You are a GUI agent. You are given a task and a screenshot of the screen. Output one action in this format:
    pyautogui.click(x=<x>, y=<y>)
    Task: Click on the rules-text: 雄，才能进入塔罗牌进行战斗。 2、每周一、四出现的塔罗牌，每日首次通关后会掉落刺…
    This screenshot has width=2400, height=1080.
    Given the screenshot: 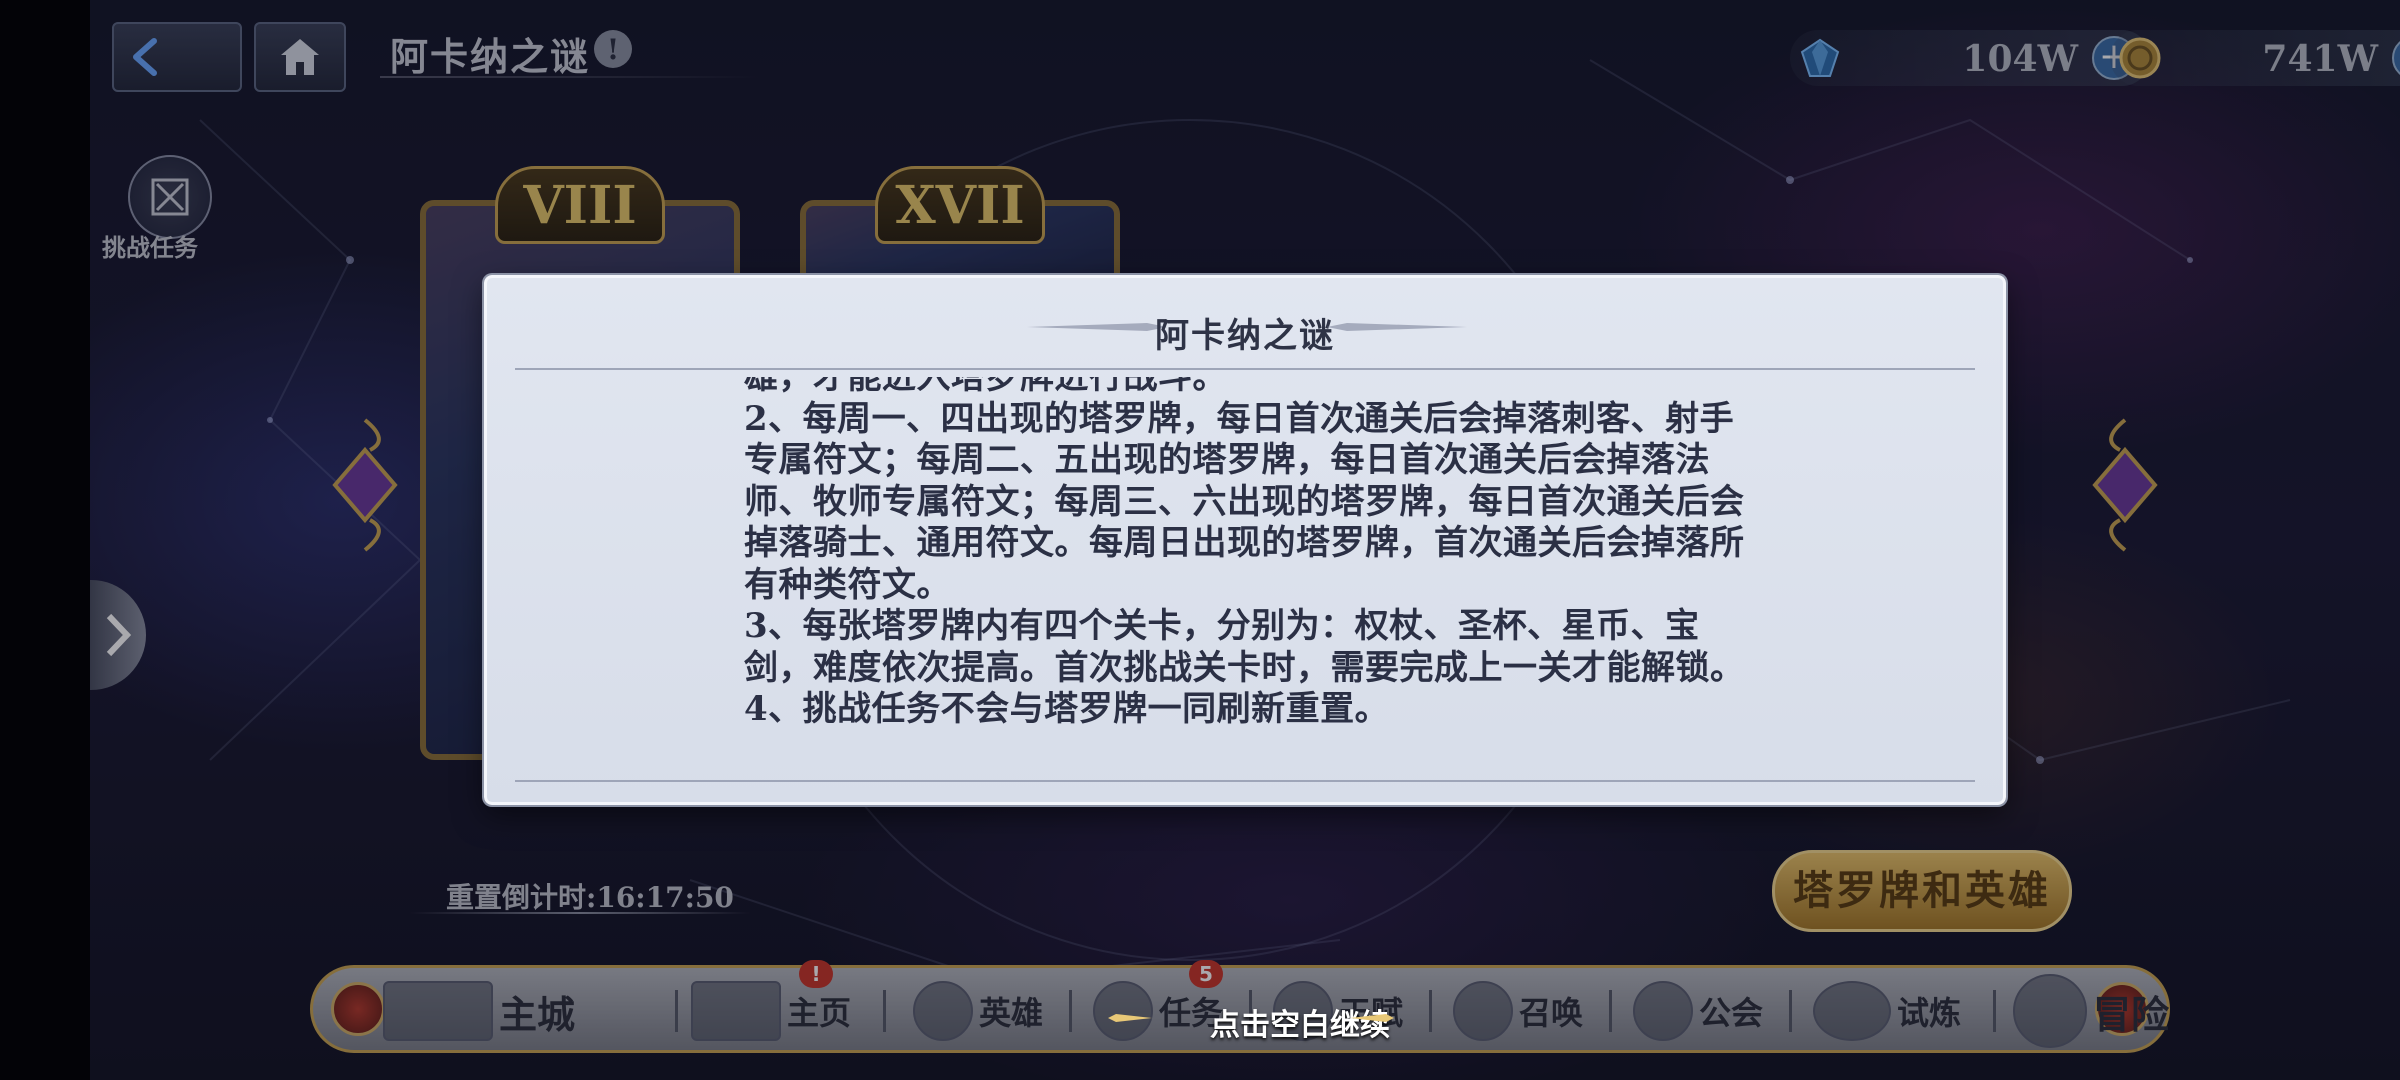 What is the action you would take?
    pyautogui.click(x=1254, y=562)
    